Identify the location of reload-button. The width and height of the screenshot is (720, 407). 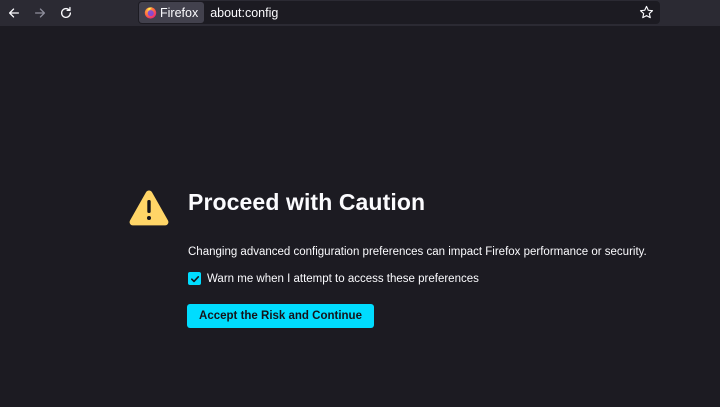
(66, 13).